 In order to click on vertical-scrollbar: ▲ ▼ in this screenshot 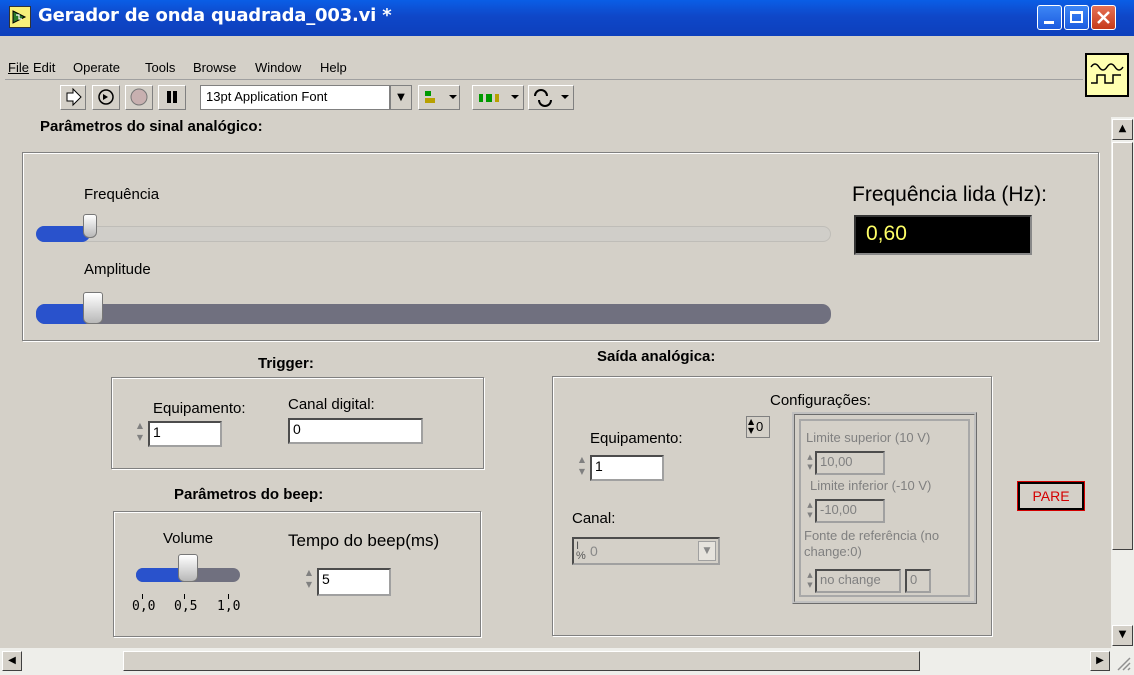, I will do `click(1122, 382)`.